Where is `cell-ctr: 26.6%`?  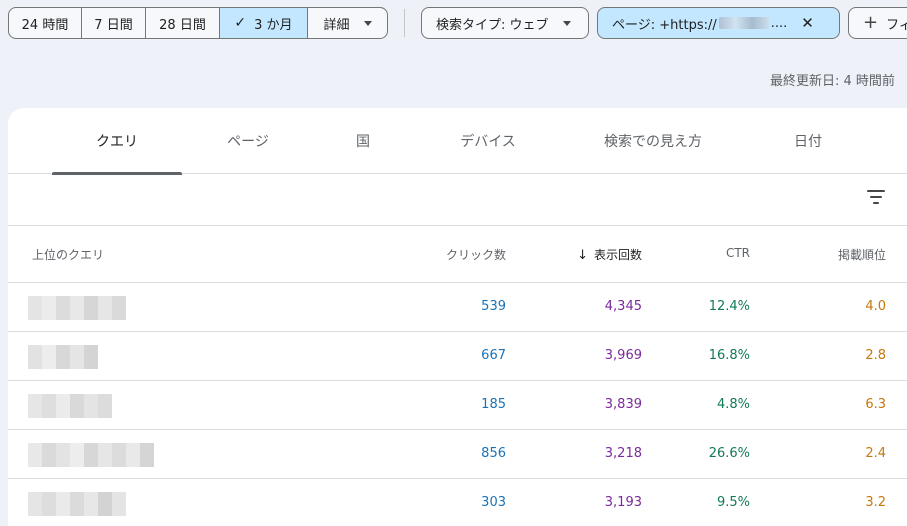
cell-ctr: 26.6% is located at coordinates (729, 453).